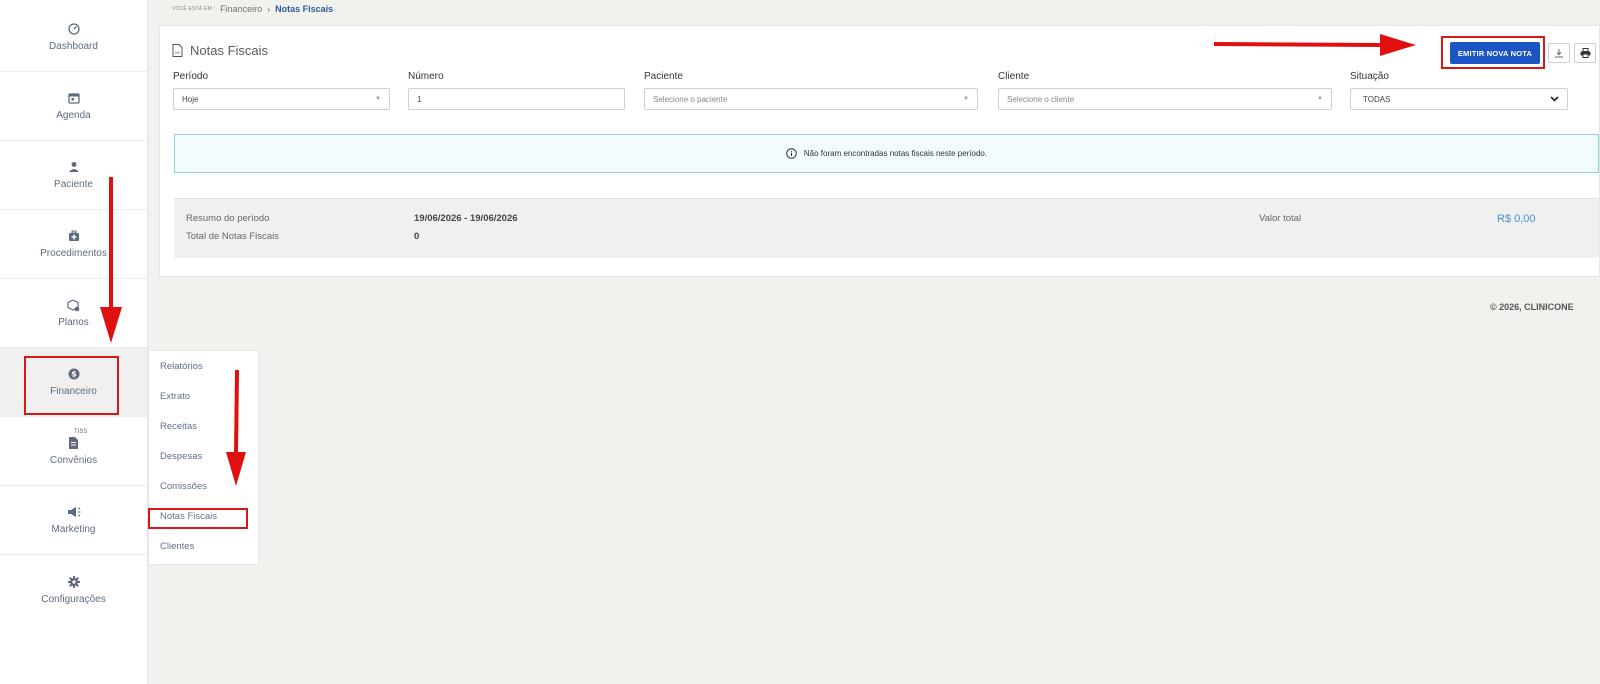  What do you see at coordinates (177, 50) in the screenshot?
I see `invoice-icon: NF` at bounding box center [177, 50].